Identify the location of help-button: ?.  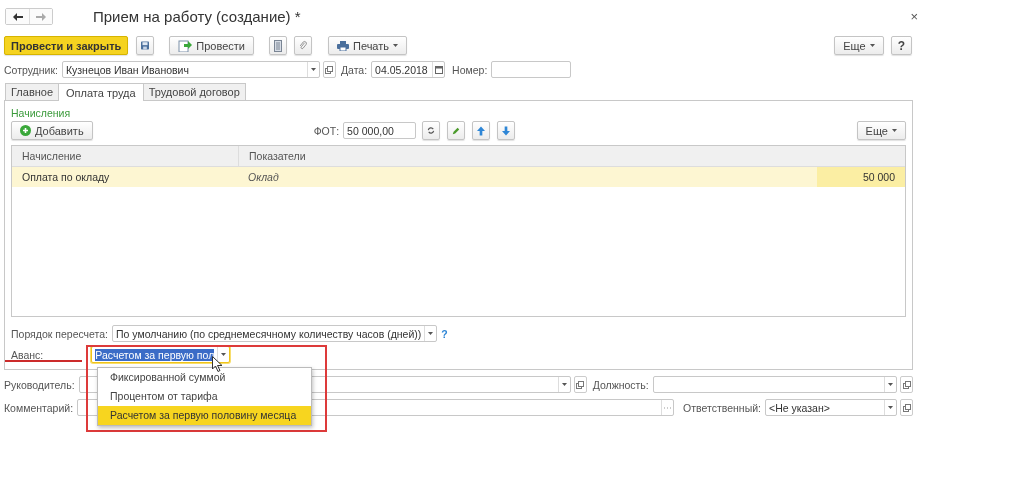
(901, 45).